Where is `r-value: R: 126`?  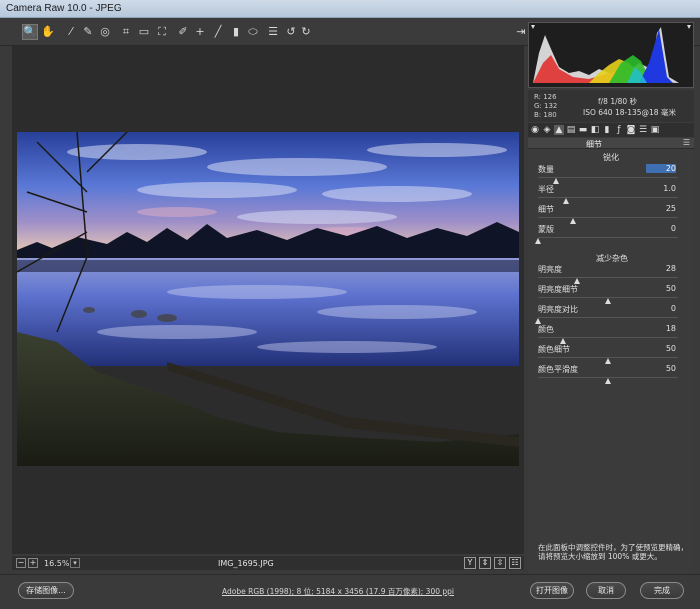 r-value: R: 126 is located at coordinates (545, 97).